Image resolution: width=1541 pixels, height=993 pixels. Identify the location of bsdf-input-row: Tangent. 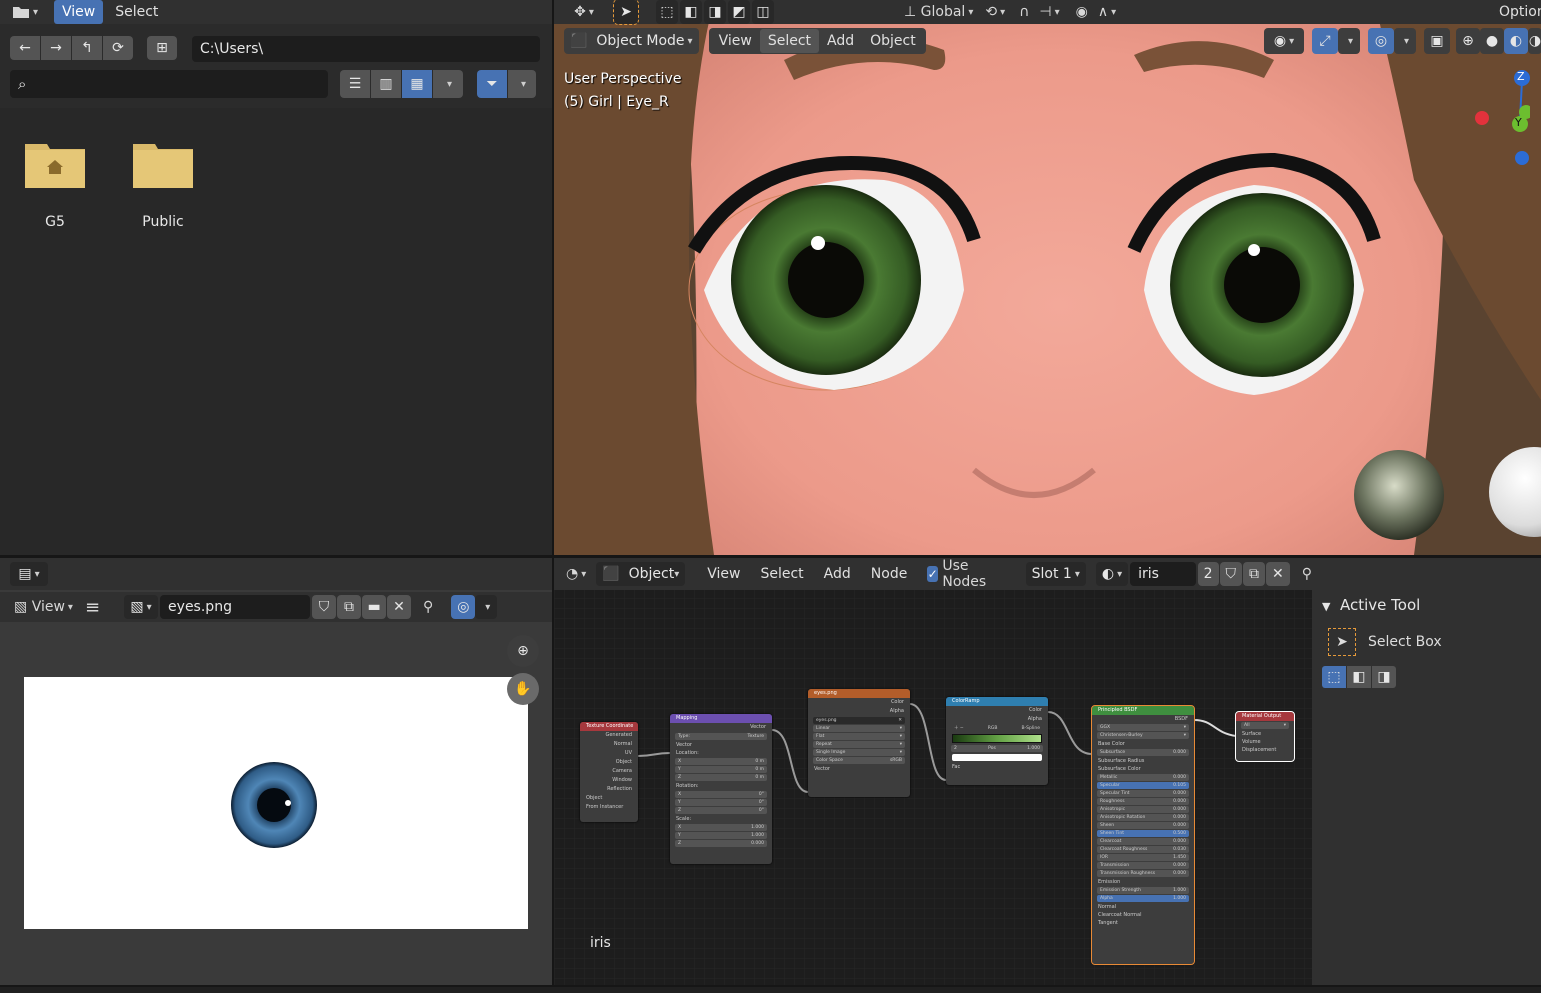
(1143, 923).